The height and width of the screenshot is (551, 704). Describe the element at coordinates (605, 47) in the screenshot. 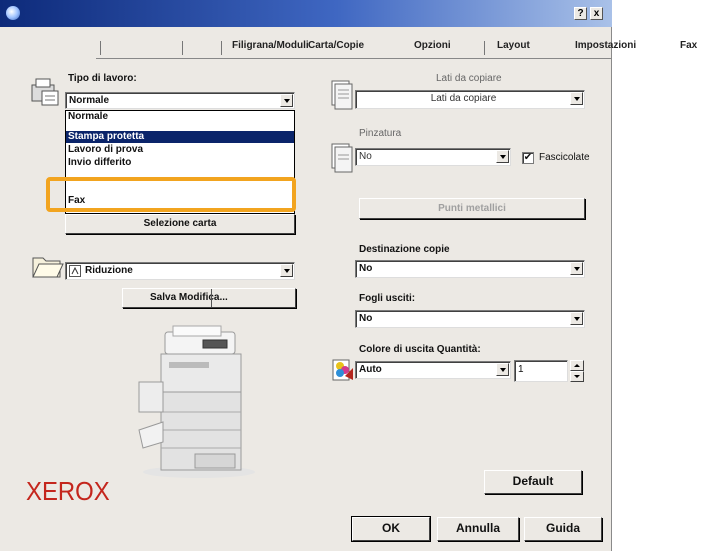

I see `tab-settings: Impostazioni` at that location.